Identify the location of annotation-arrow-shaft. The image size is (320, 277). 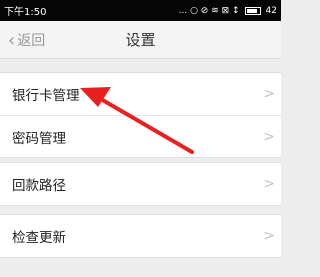
(143, 123).